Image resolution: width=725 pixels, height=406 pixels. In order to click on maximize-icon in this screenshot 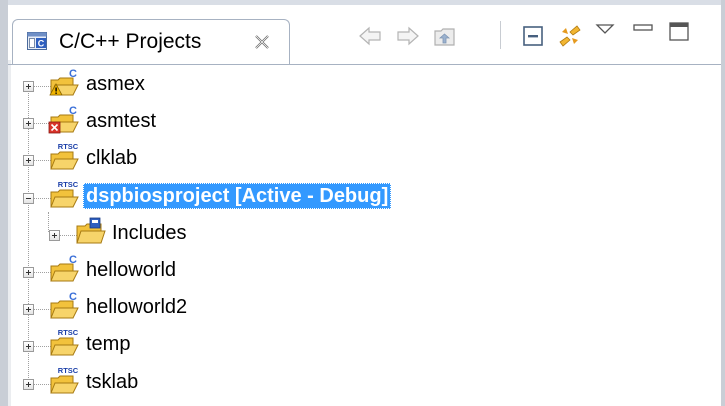, I will do `click(679, 31)`.